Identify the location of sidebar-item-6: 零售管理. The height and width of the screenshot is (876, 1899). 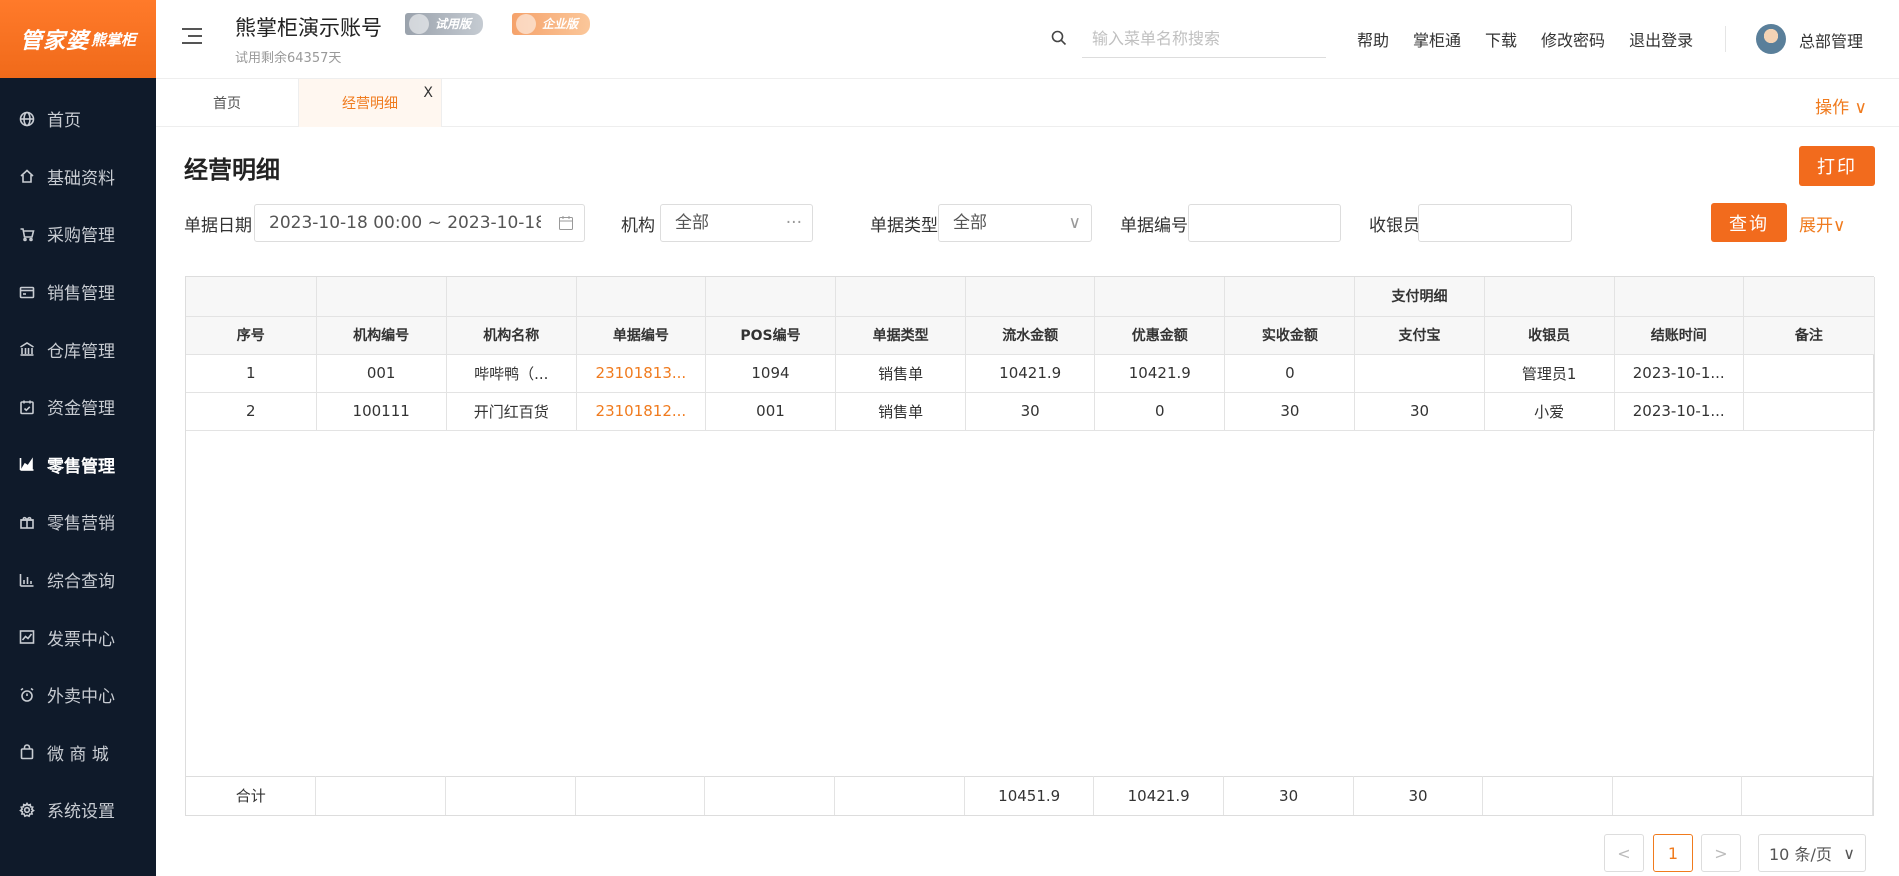
(78, 465).